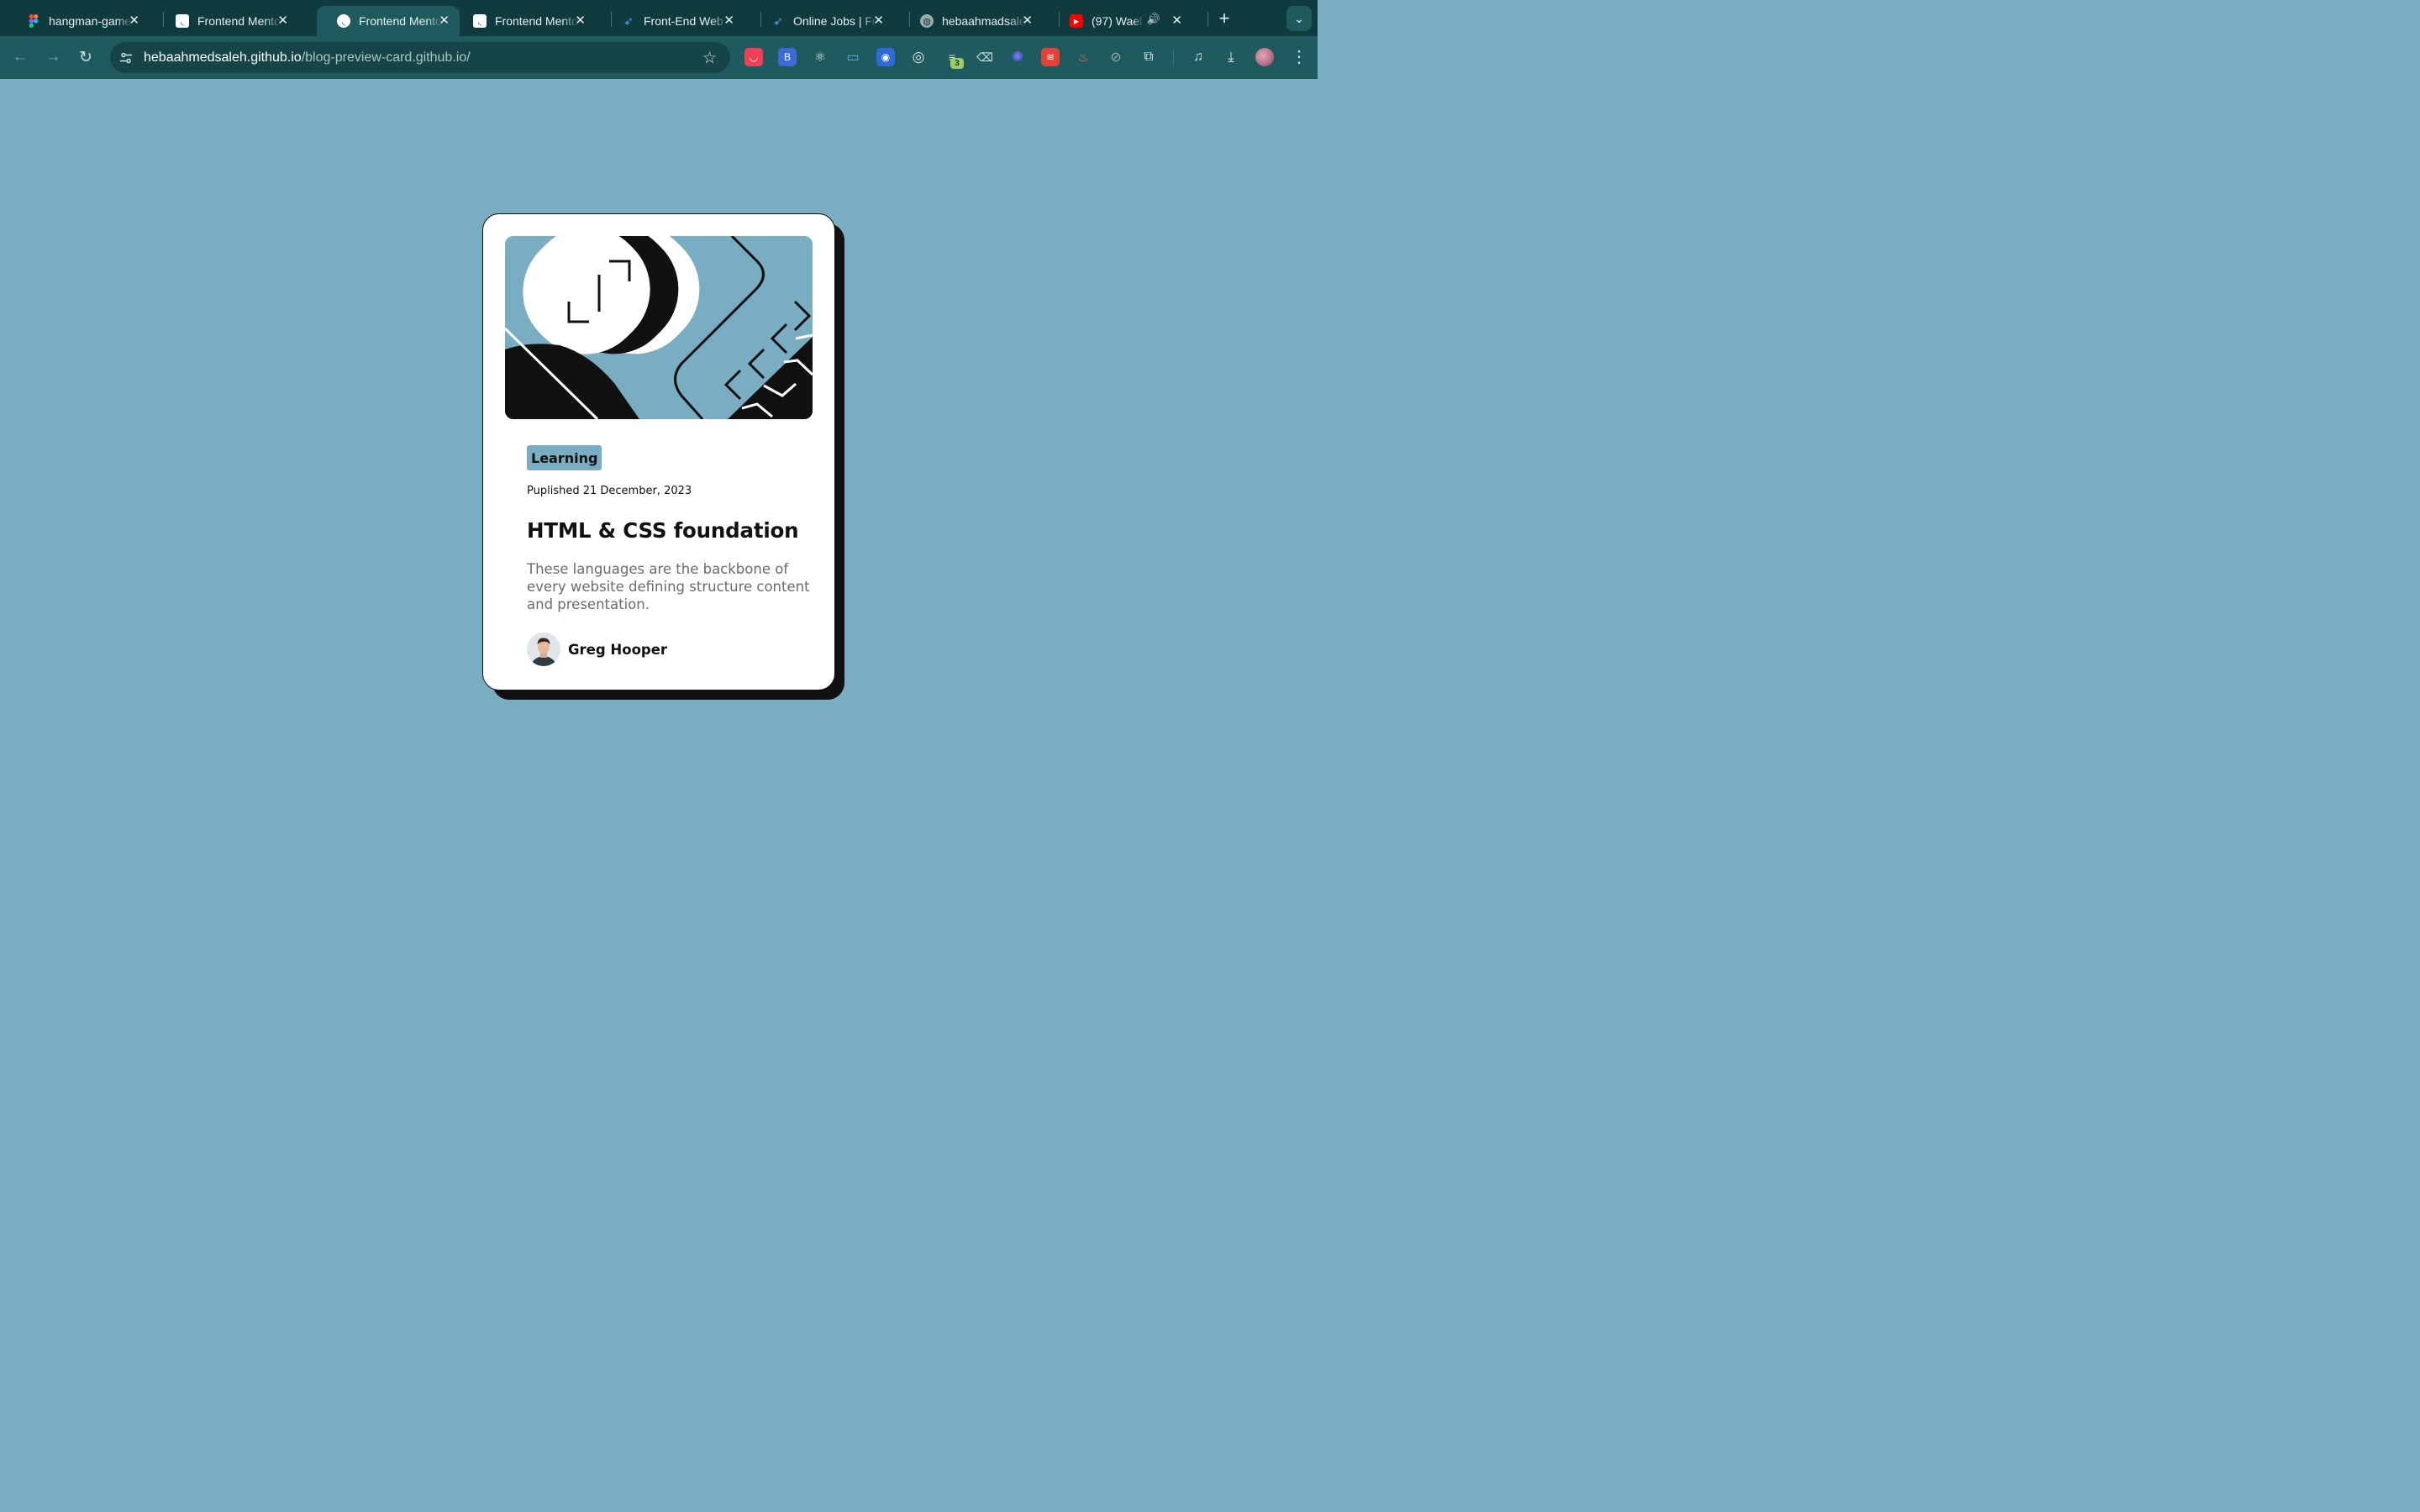 The width and height of the screenshot is (2420, 1512). What do you see at coordinates (686, 21) in the screenshot?
I see `tab-title: Front-End Web D` at bounding box center [686, 21].